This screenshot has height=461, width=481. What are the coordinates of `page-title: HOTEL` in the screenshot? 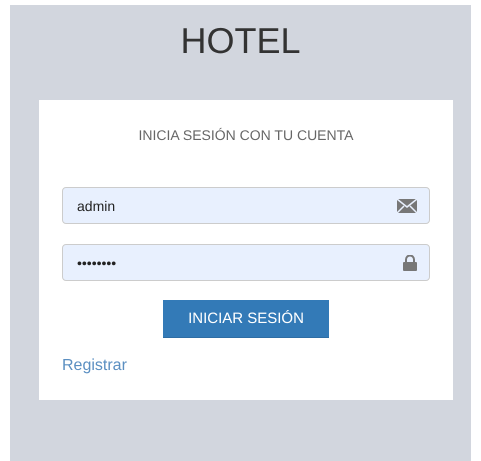 It's located at (240, 41).